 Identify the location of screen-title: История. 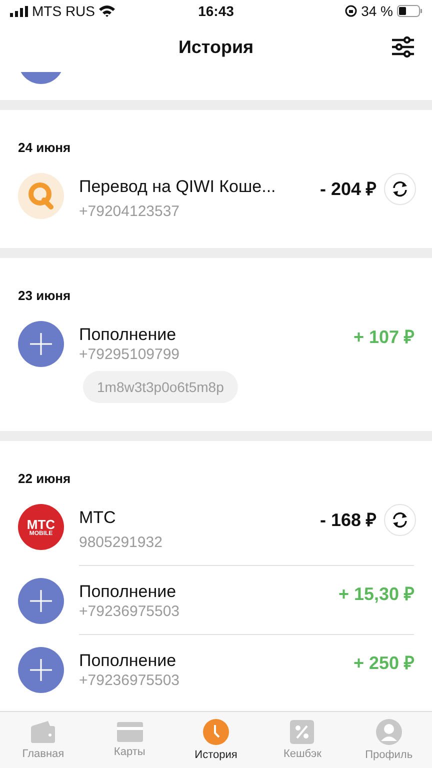
(216, 47).